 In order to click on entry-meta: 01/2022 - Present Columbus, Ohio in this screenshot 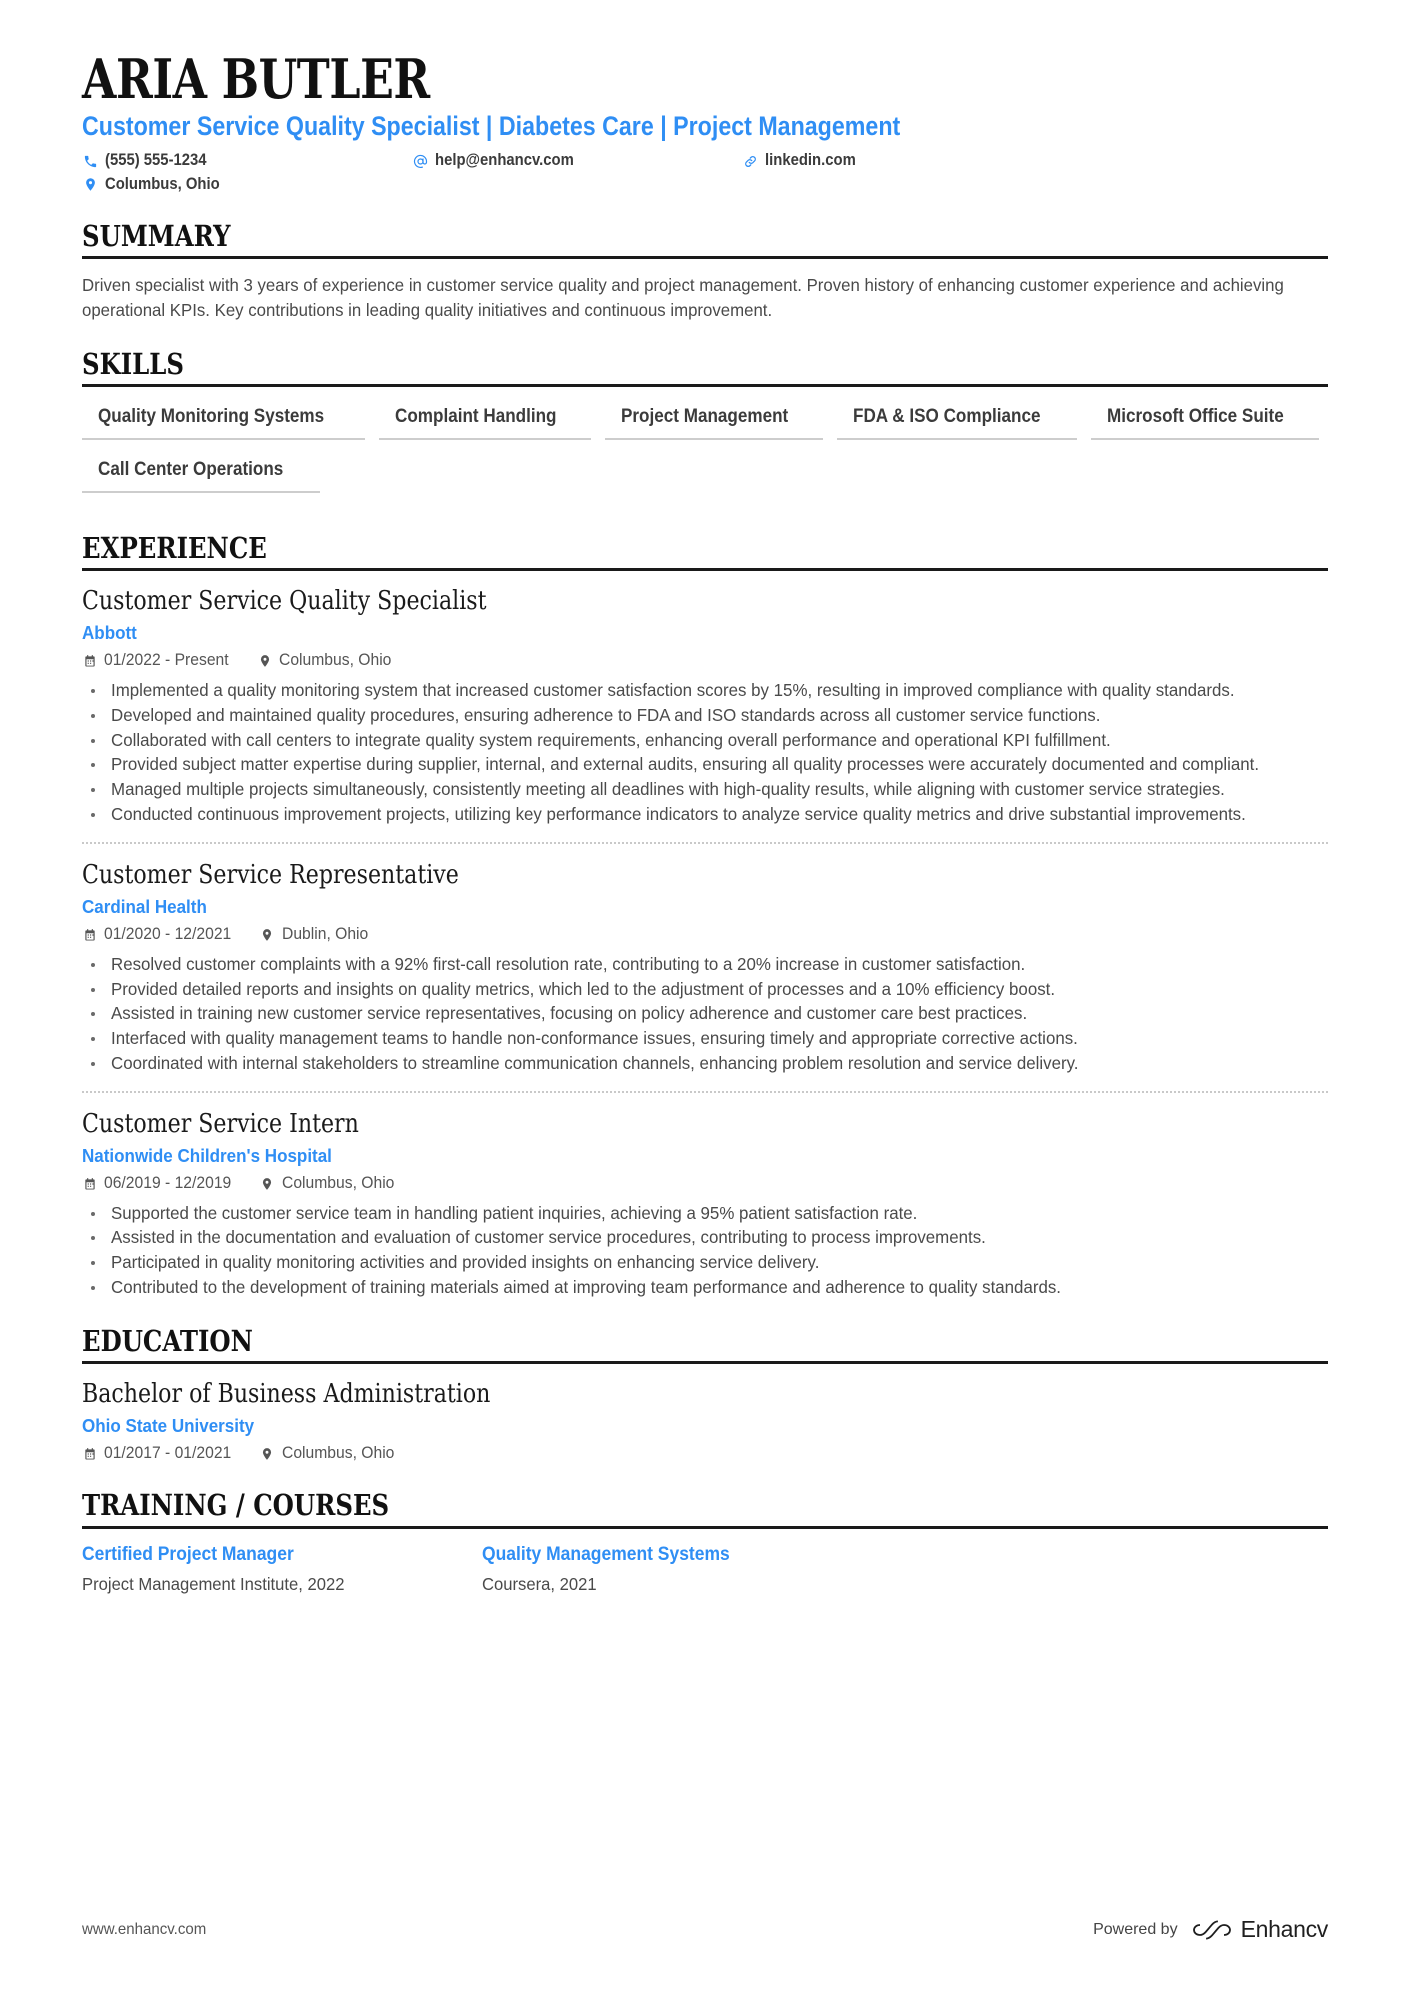, I will do `click(705, 661)`.